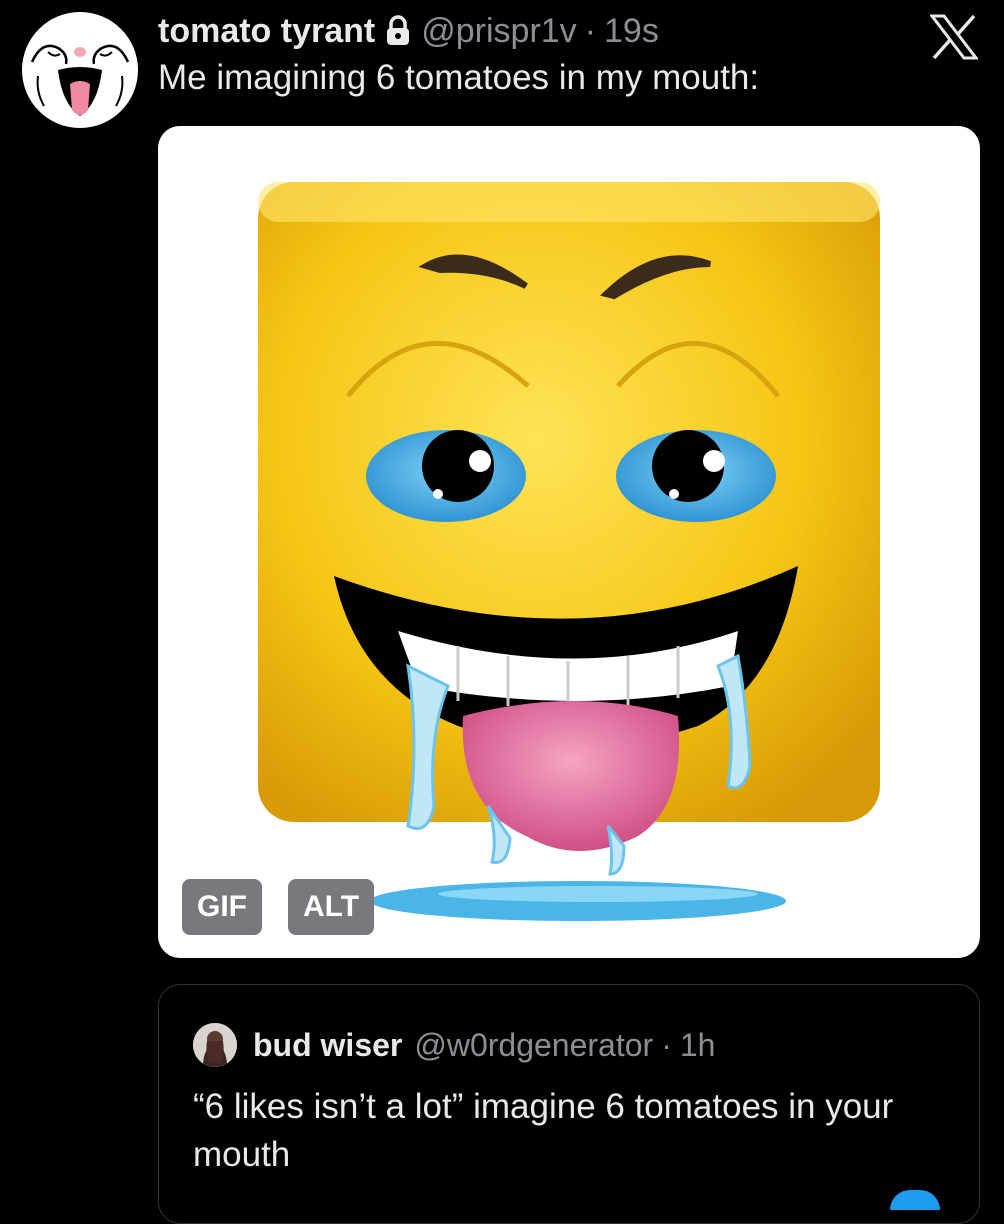  Describe the element at coordinates (266, 31) in the screenshot. I see `author-name: tomato tyrant` at that location.